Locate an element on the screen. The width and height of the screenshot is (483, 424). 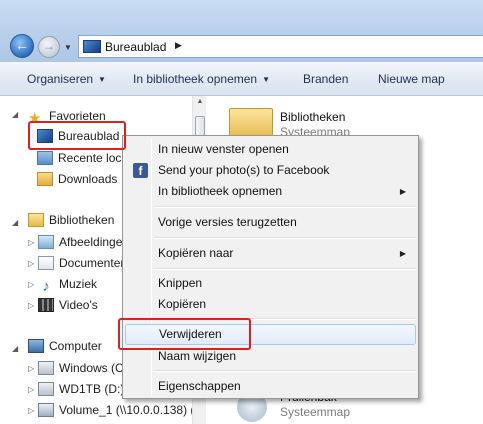
organize-label: Organiseren is located at coordinates (60, 79).